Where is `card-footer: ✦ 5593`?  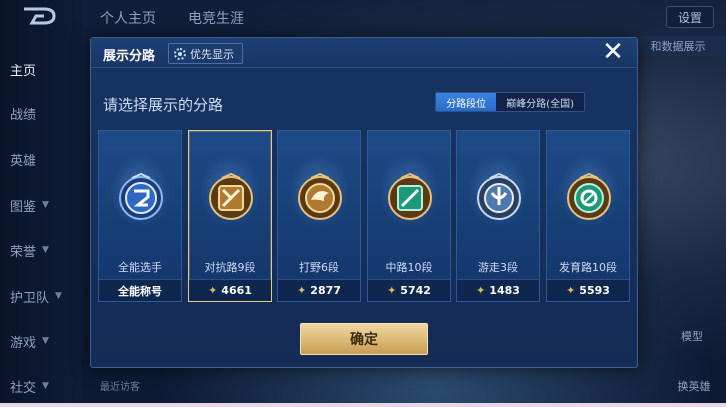
card-footer: ✦ 5593 is located at coordinates (588, 290).